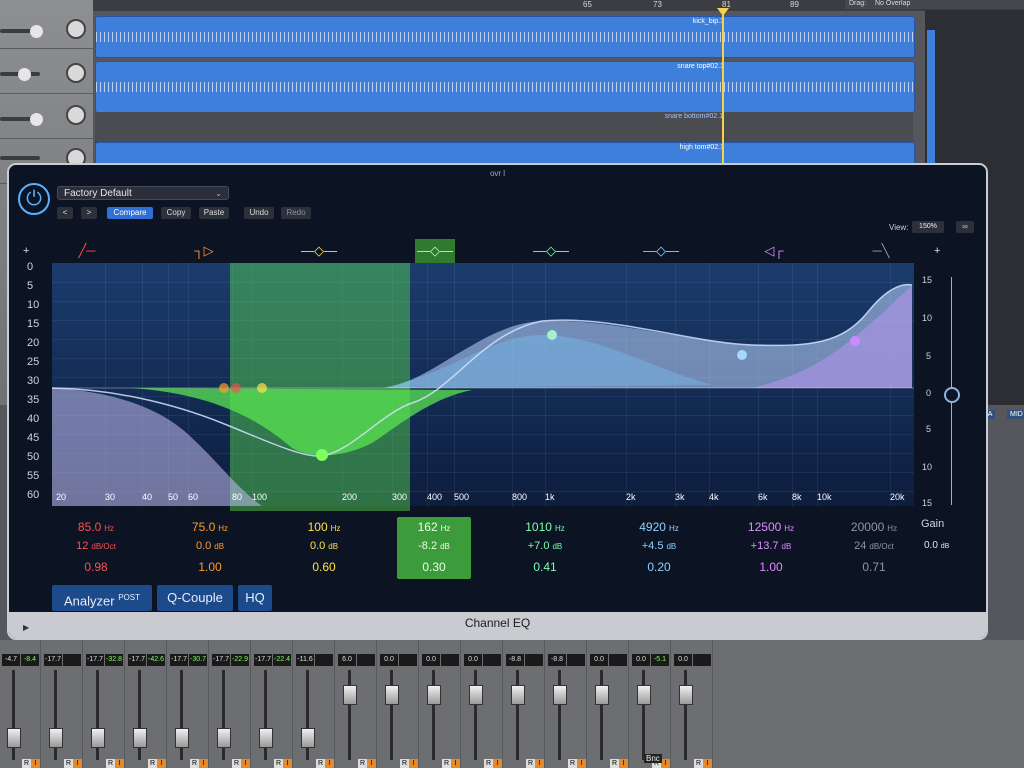  What do you see at coordinates (89, 213) in the screenshot?
I see `next-preset-button: >` at bounding box center [89, 213].